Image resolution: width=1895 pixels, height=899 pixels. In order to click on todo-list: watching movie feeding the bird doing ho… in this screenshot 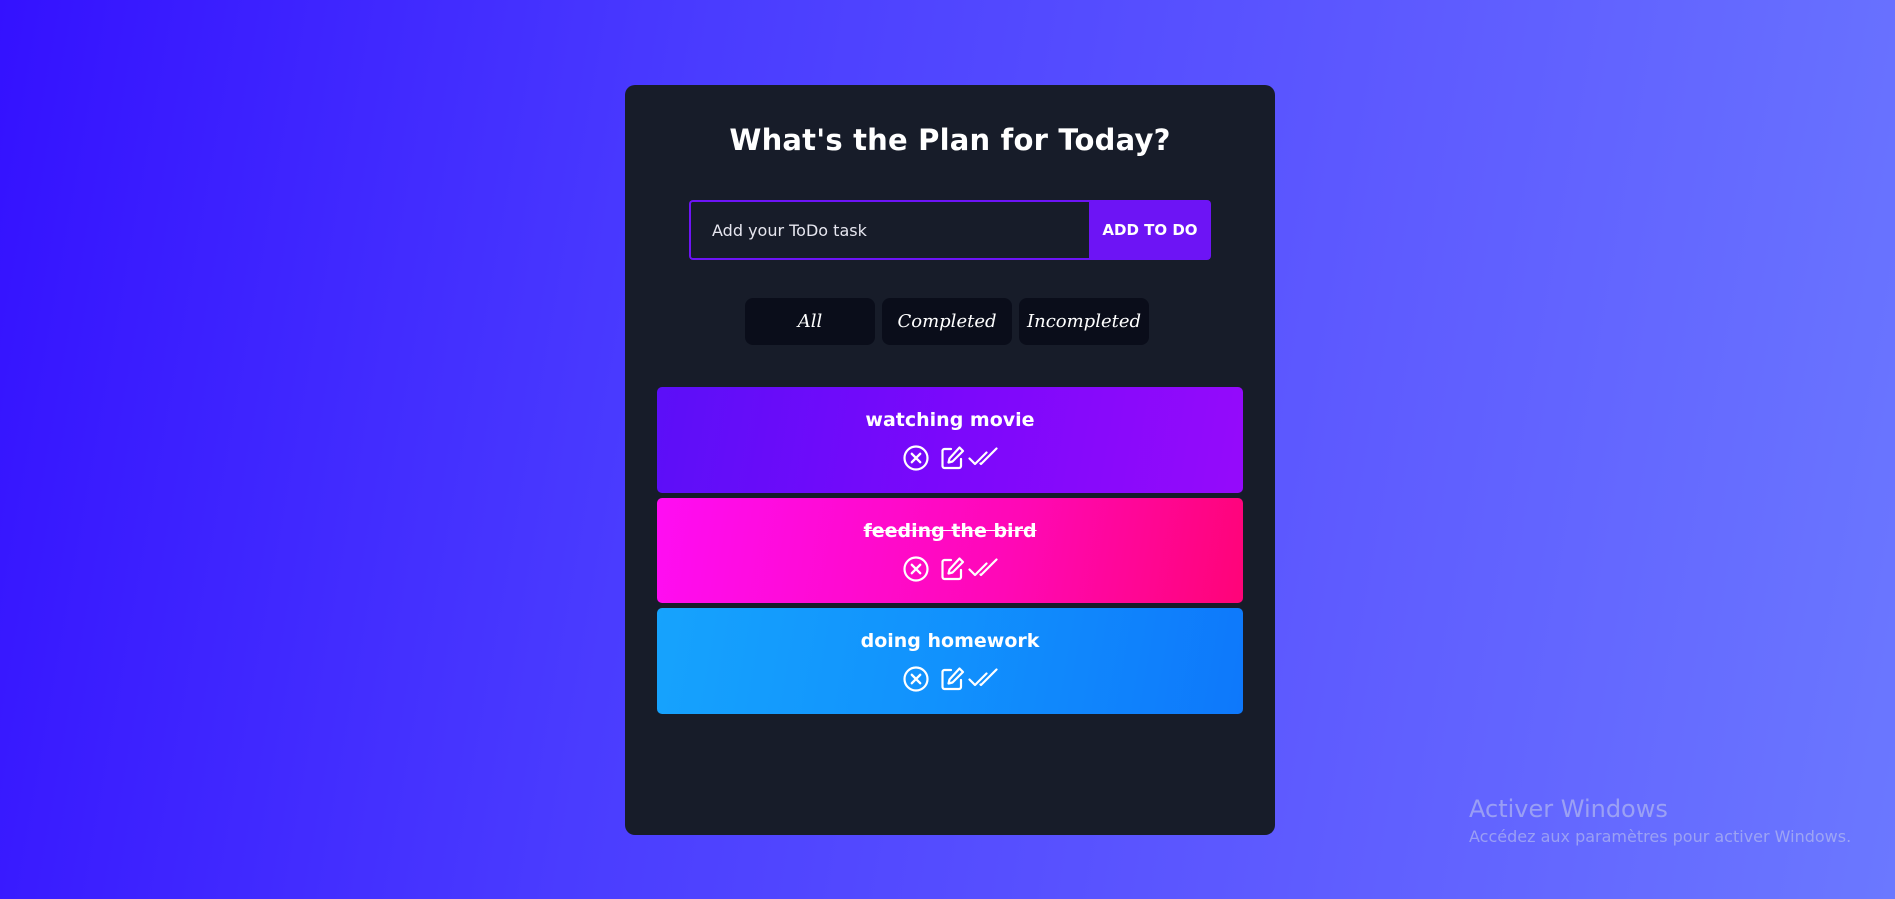, I will do `click(950, 550)`.